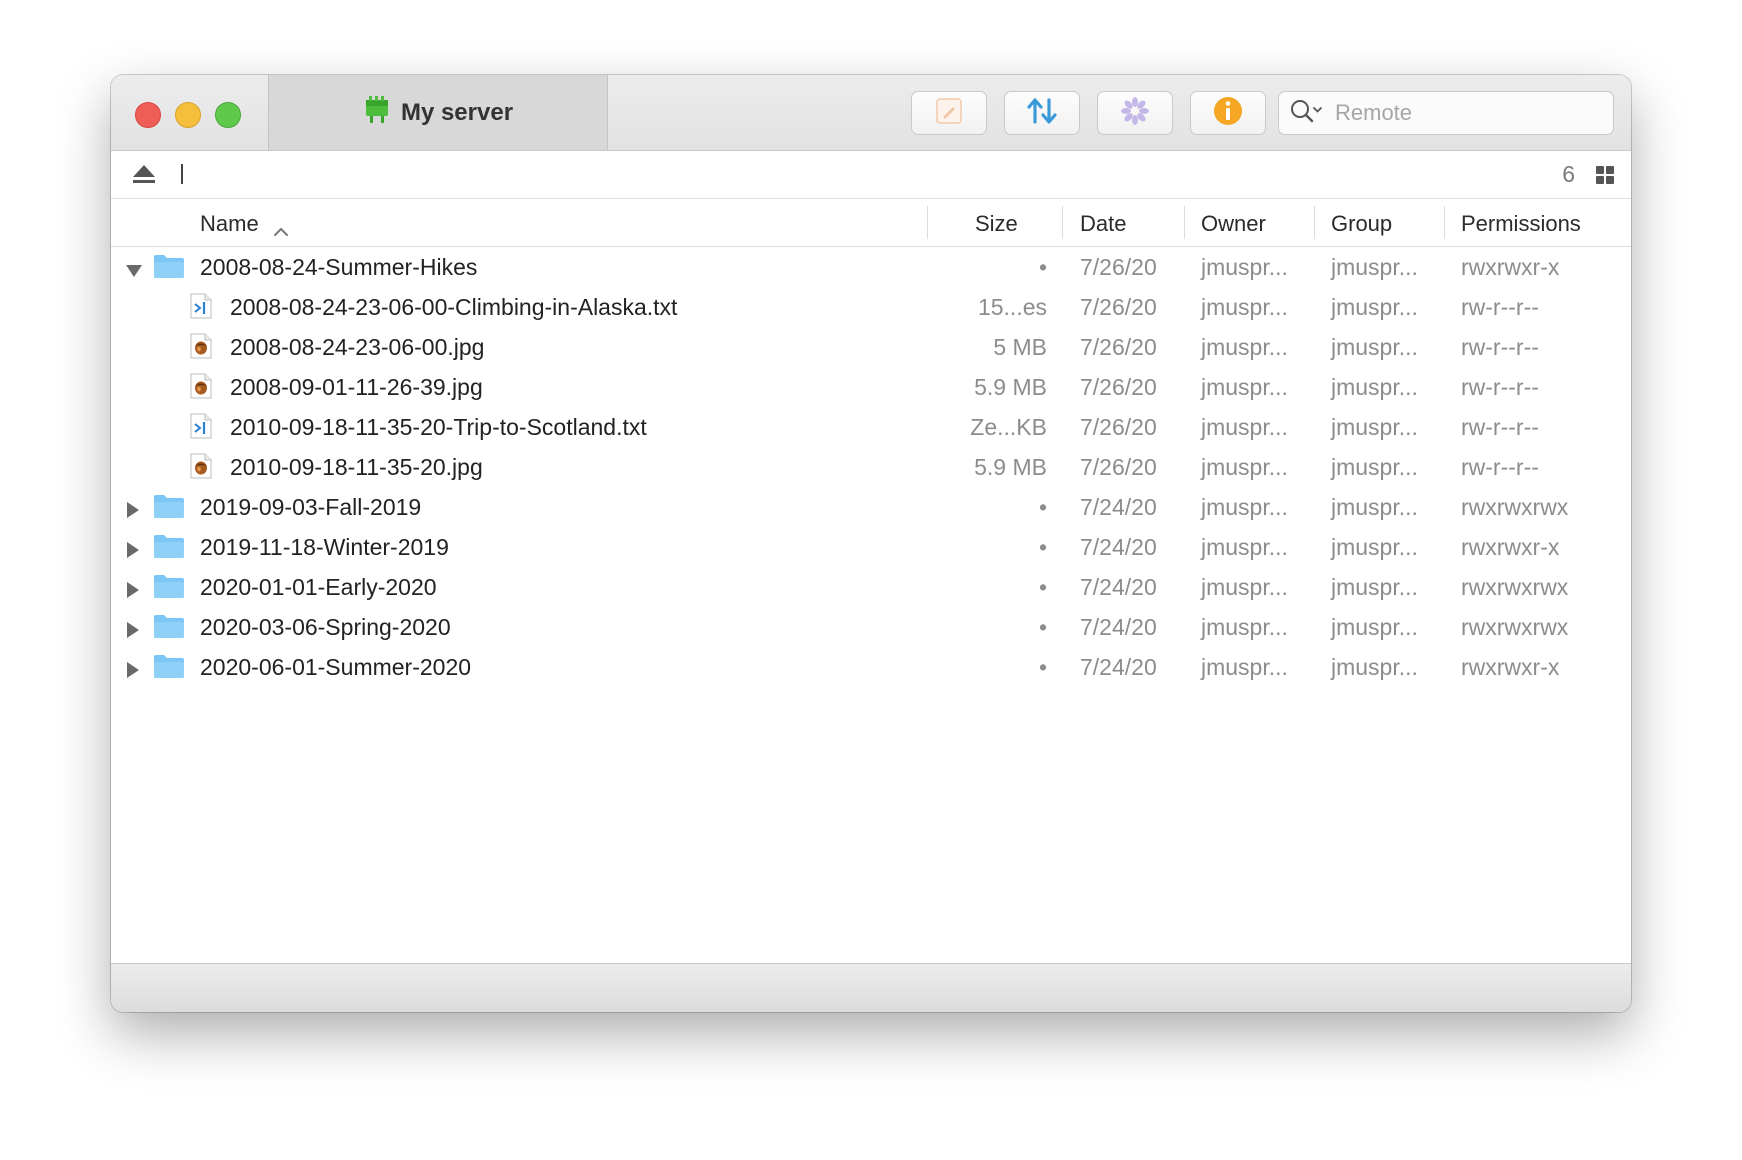 This screenshot has height=1160, width=1742. What do you see at coordinates (229, 224) in the screenshot?
I see `column-name: Name` at bounding box center [229, 224].